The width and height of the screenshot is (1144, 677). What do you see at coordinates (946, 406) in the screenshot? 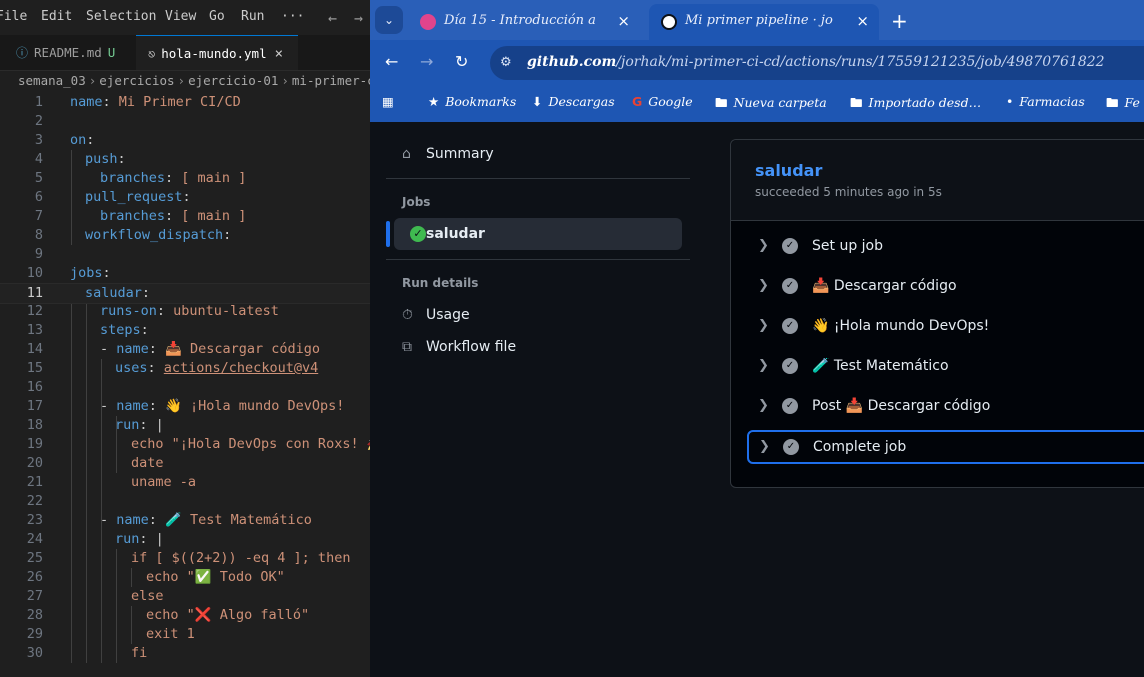
I see `step-row: ❯ ✓ Post 📥 Descargar código` at bounding box center [946, 406].